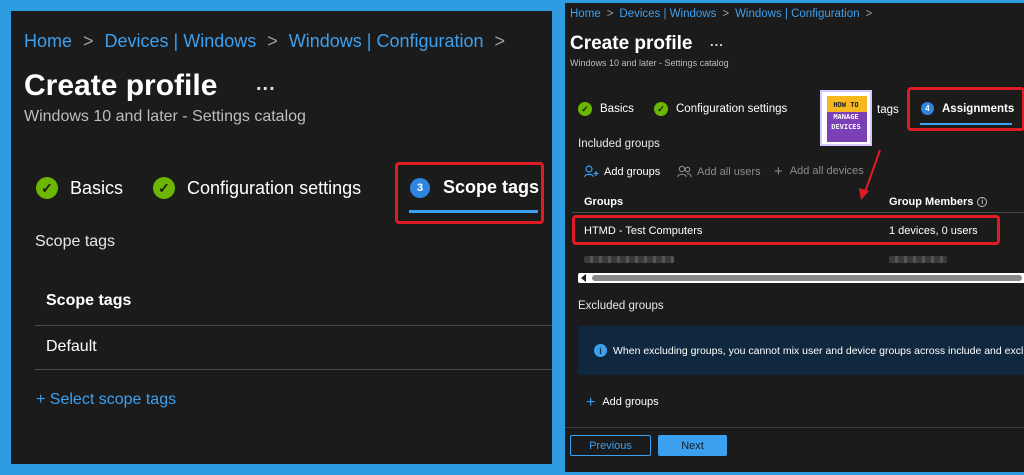 This screenshot has width=1024, height=475. I want to click on add-all-users-link: Add all users, so click(719, 171).